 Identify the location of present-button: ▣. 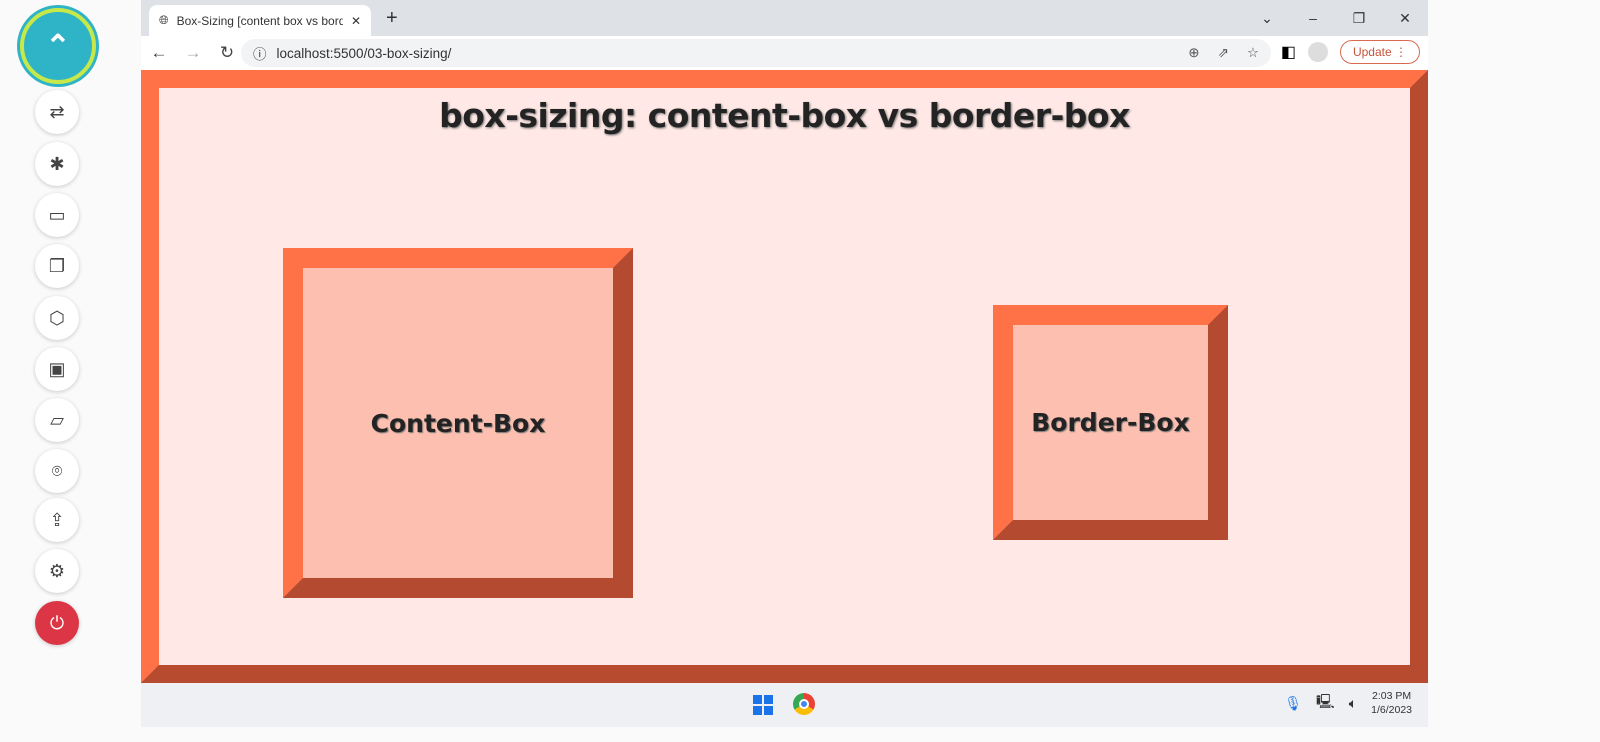
(57, 369).